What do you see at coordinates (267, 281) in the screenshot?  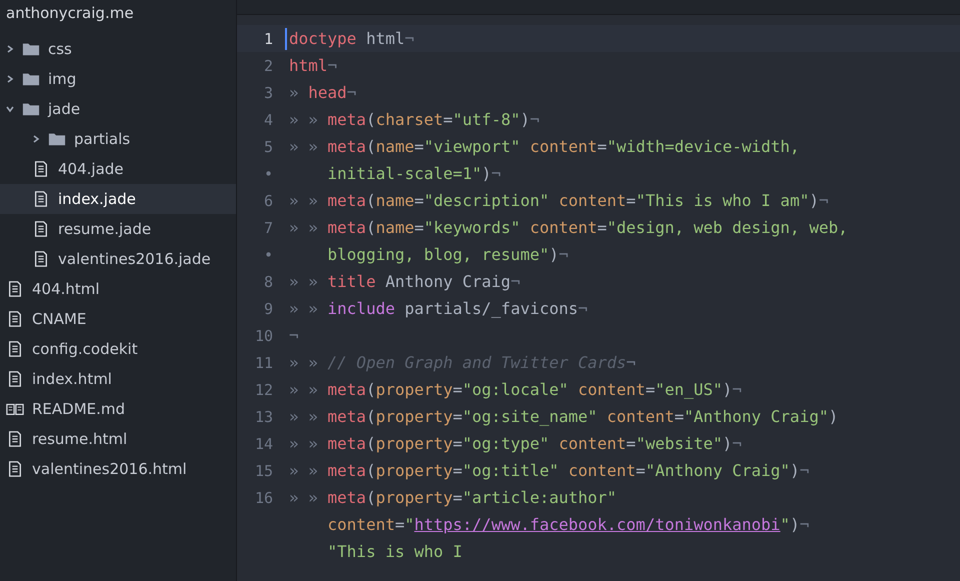 I see `line-number: 8` at bounding box center [267, 281].